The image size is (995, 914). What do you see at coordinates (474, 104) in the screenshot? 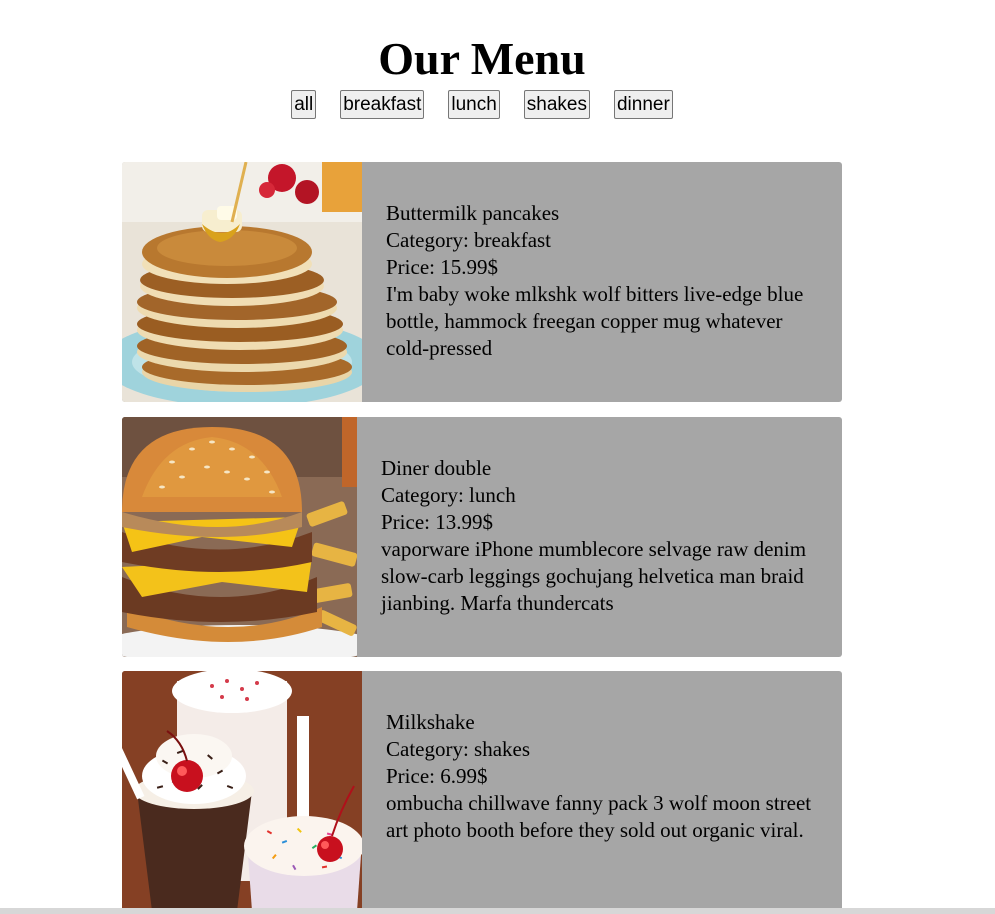
I see `filter-lunch-button: lunch` at bounding box center [474, 104].